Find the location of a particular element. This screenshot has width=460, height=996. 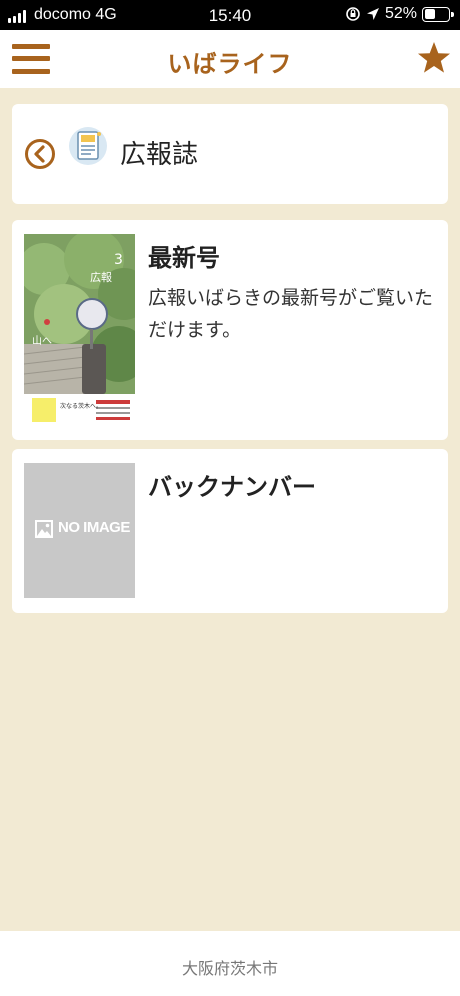

latest-issue-title: 最新号 is located at coordinates (184, 258).